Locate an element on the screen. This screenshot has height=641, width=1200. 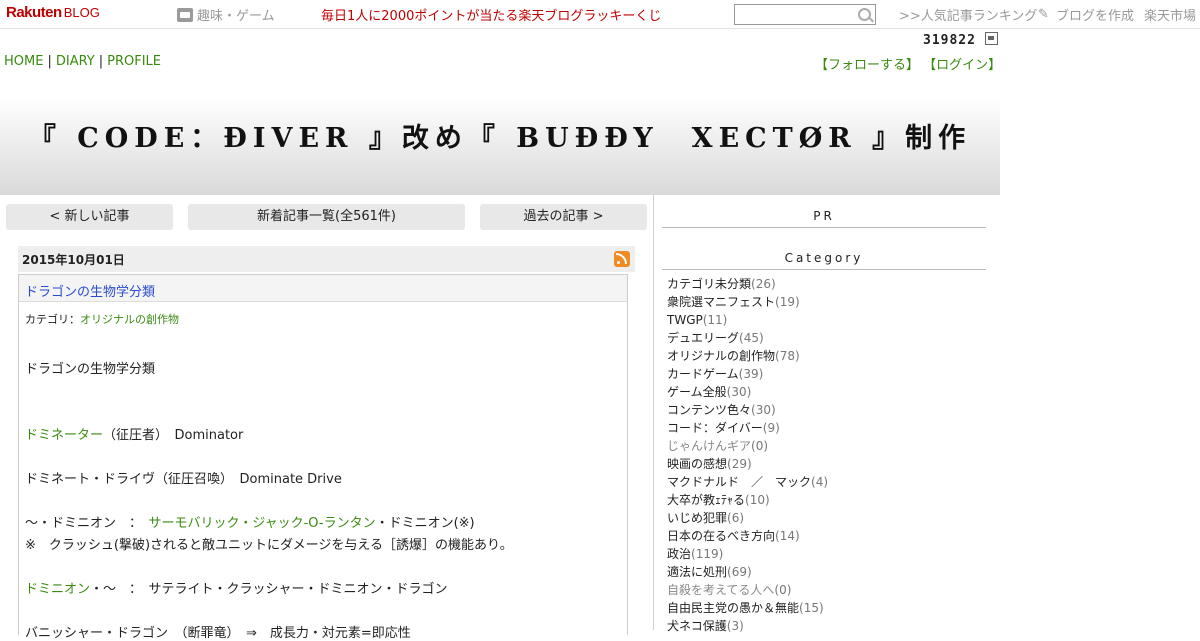
nav-profile: PROFILE is located at coordinates (134, 61).